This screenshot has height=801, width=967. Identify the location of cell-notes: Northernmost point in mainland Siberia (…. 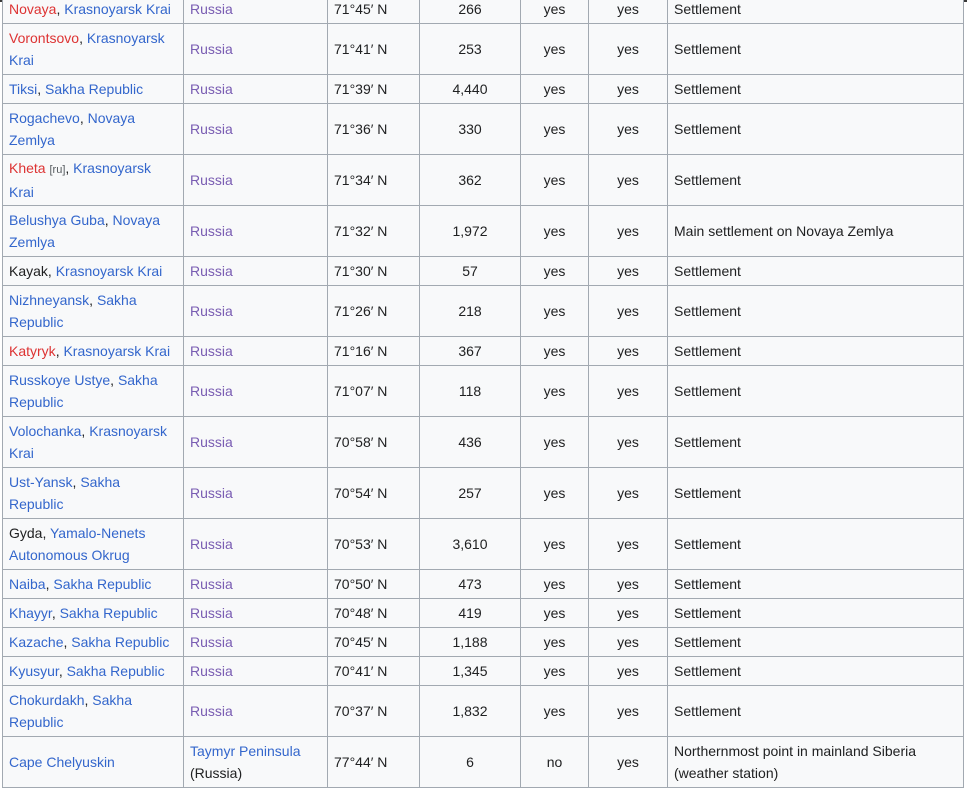
(815, 762).